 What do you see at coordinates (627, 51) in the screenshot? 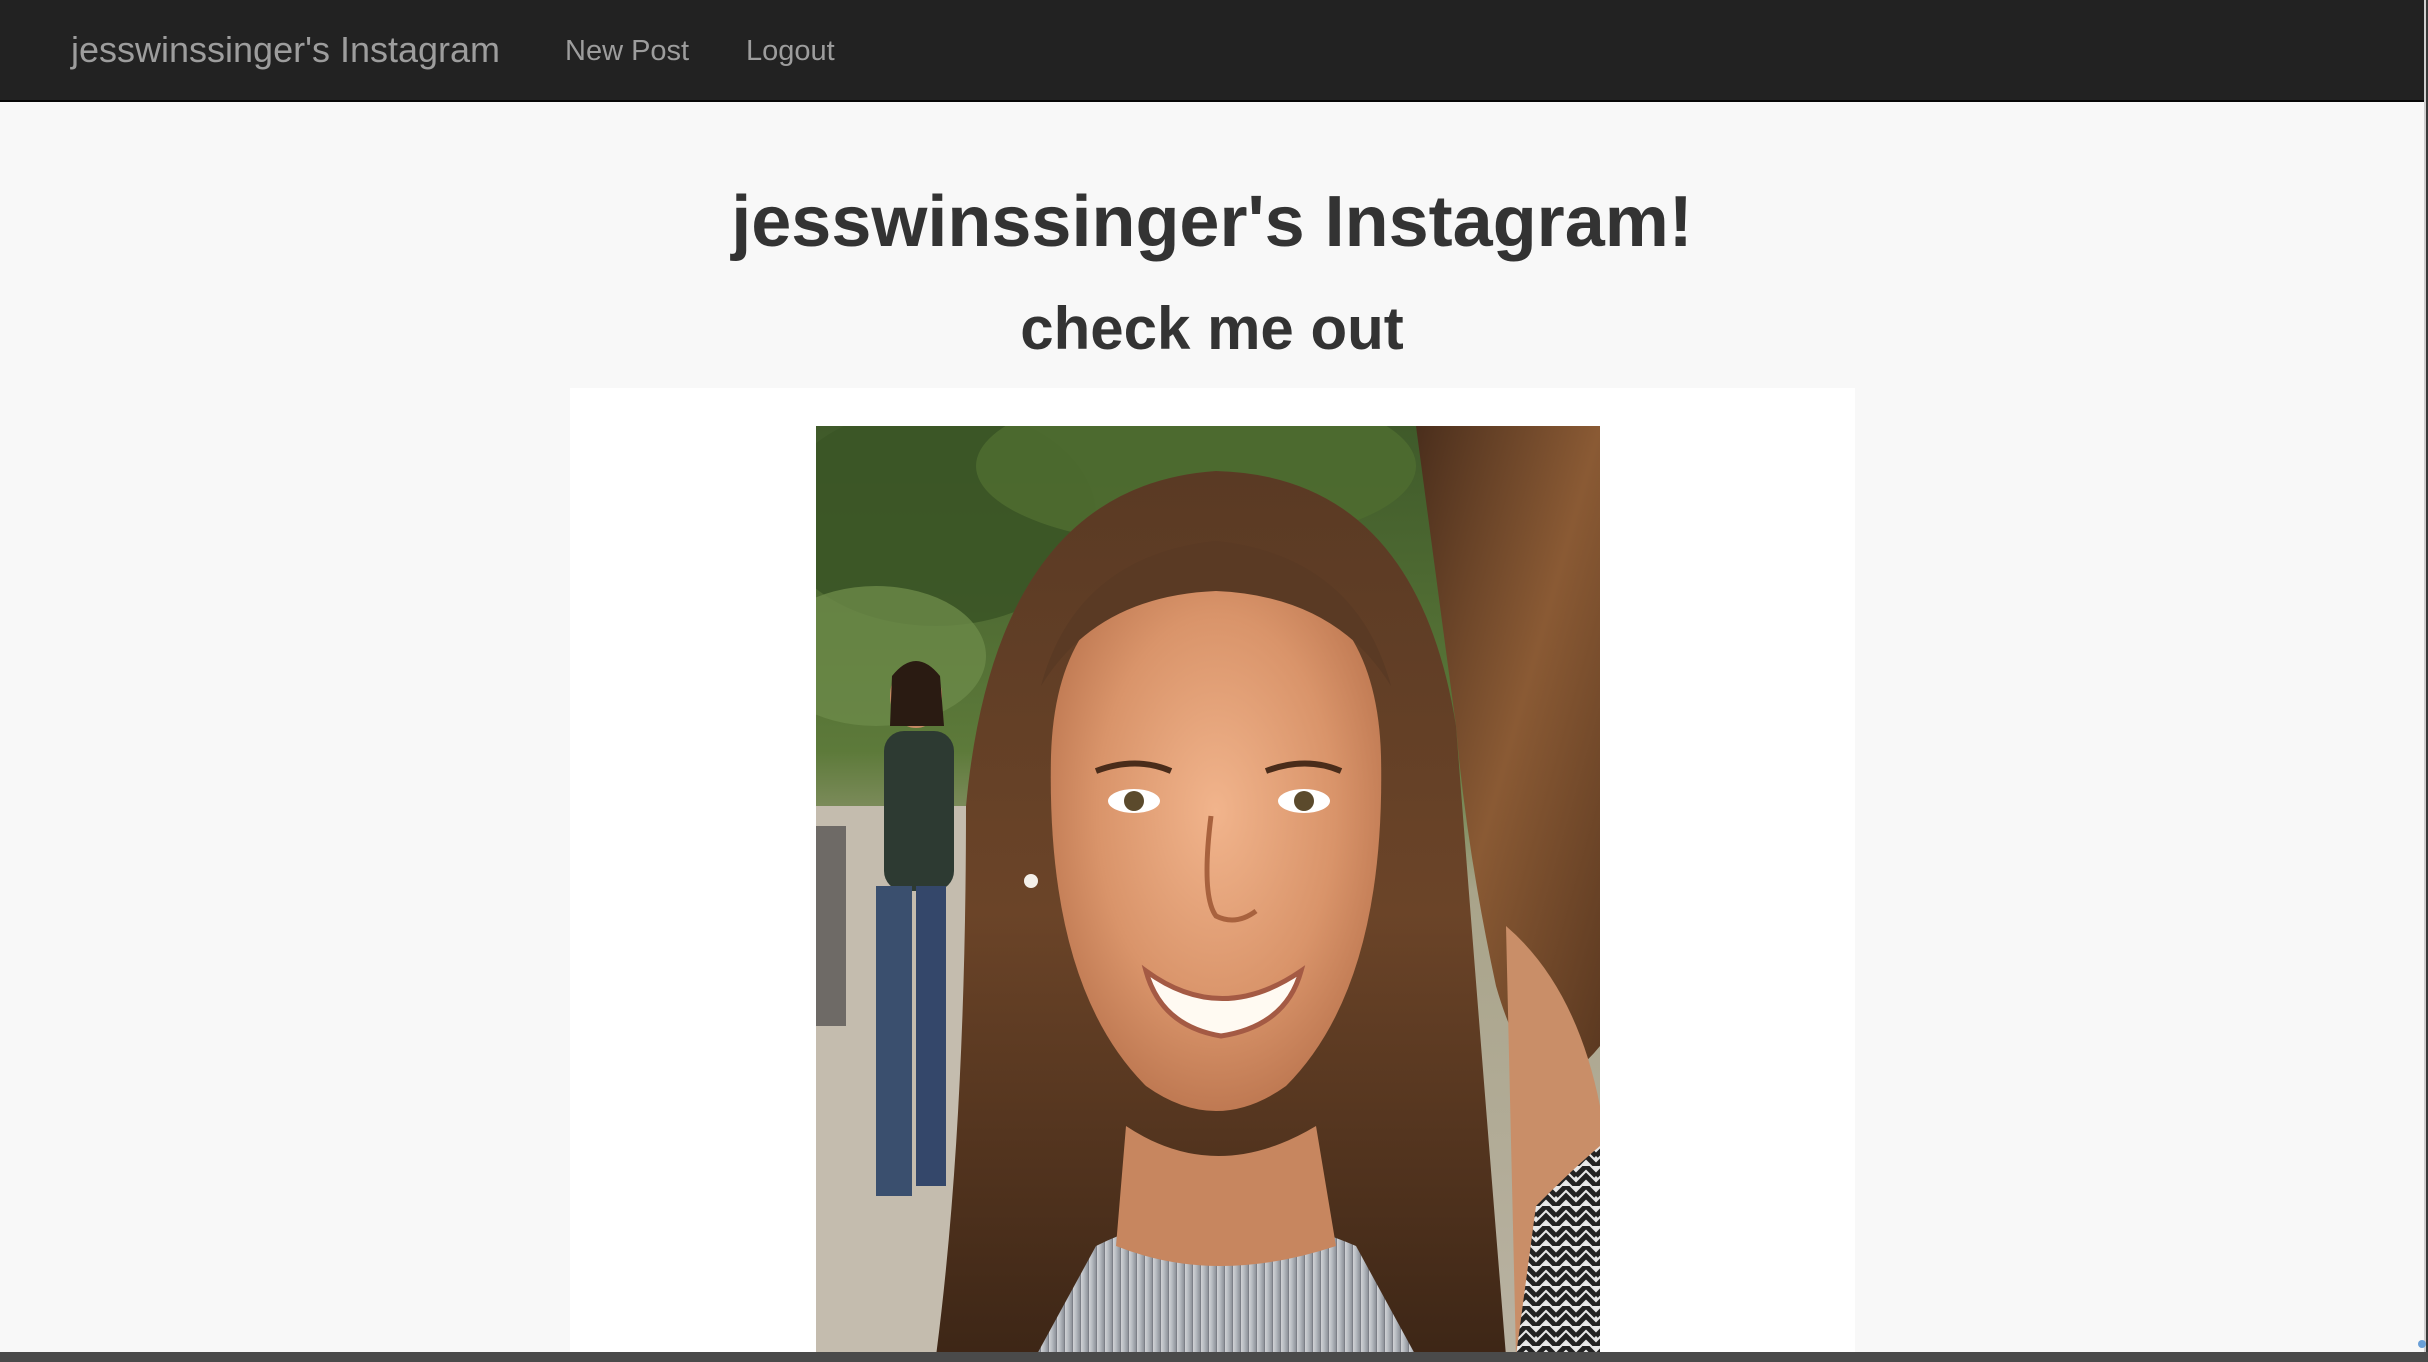
I see `new-post-link: New Post` at bounding box center [627, 51].